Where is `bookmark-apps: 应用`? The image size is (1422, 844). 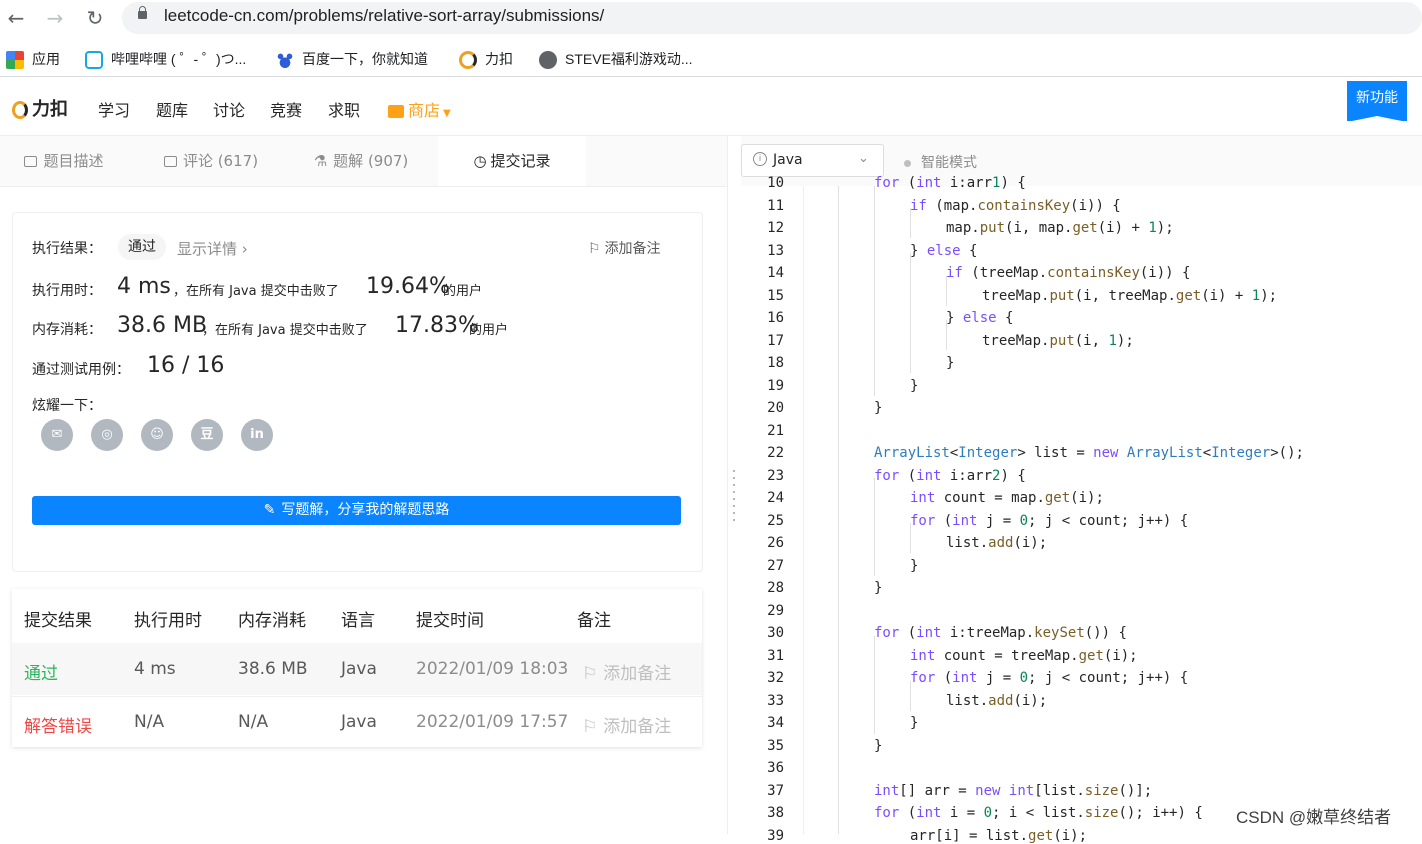 bookmark-apps: 应用 is located at coordinates (33, 59).